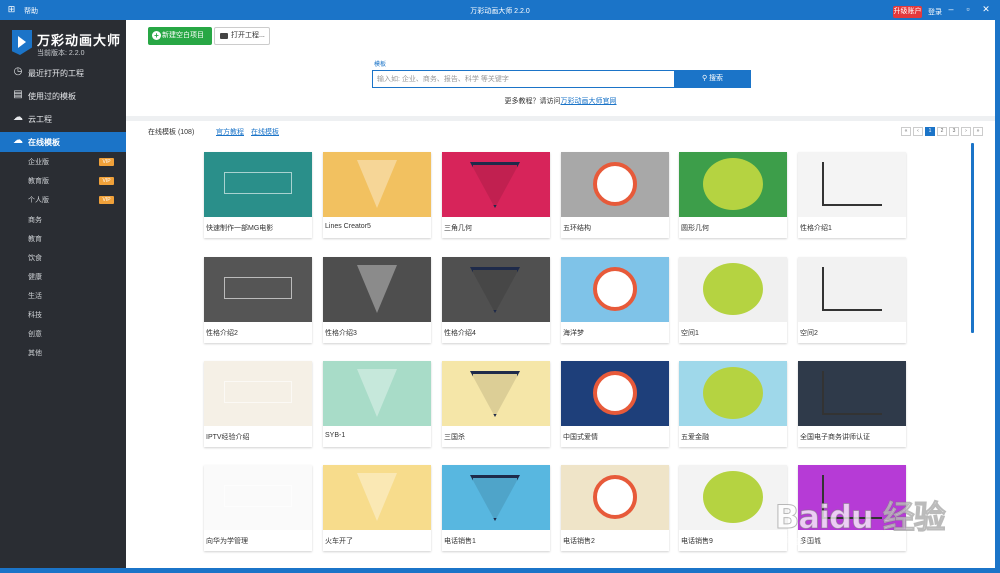  Describe the element at coordinates (38, 162) in the screenshot. I see `category-label: 企业版` at that location.